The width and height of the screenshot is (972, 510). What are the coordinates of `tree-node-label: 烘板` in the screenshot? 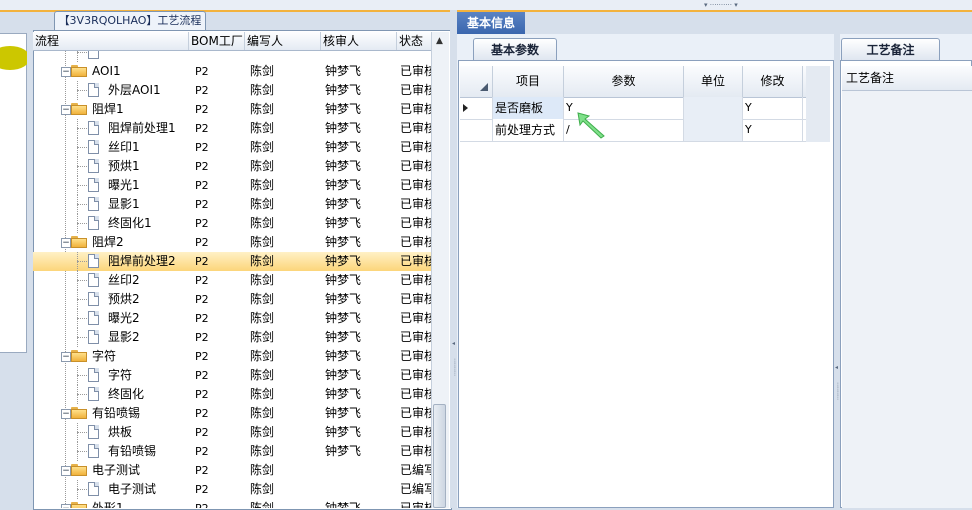 It's located at (120, 432).